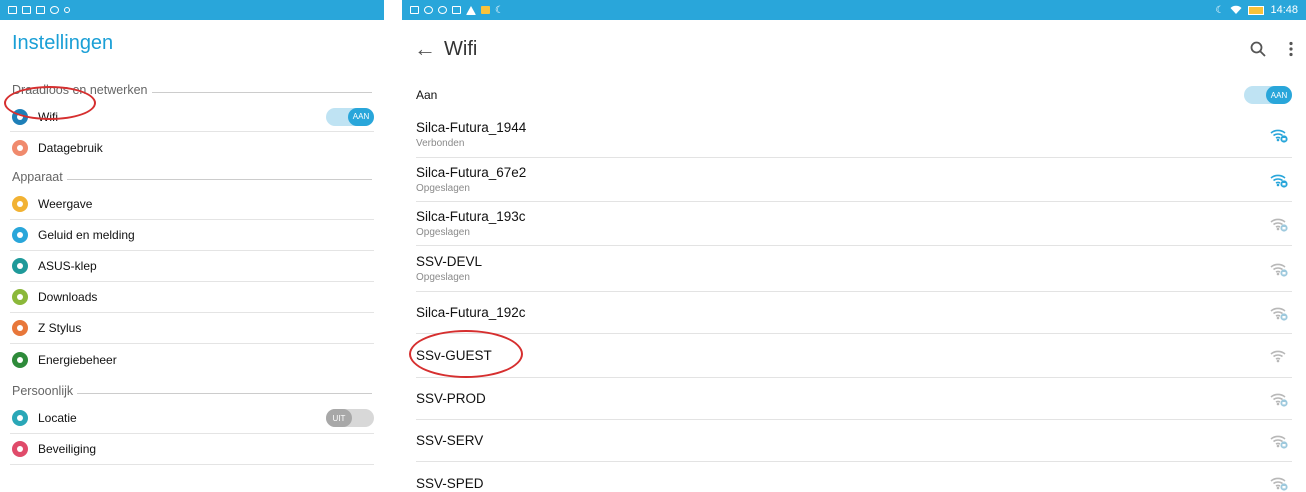 Image resolution: width=1306 pixels, height=492 pixels. I want to click on wifi-master-label: Aan, so click(427, 95).